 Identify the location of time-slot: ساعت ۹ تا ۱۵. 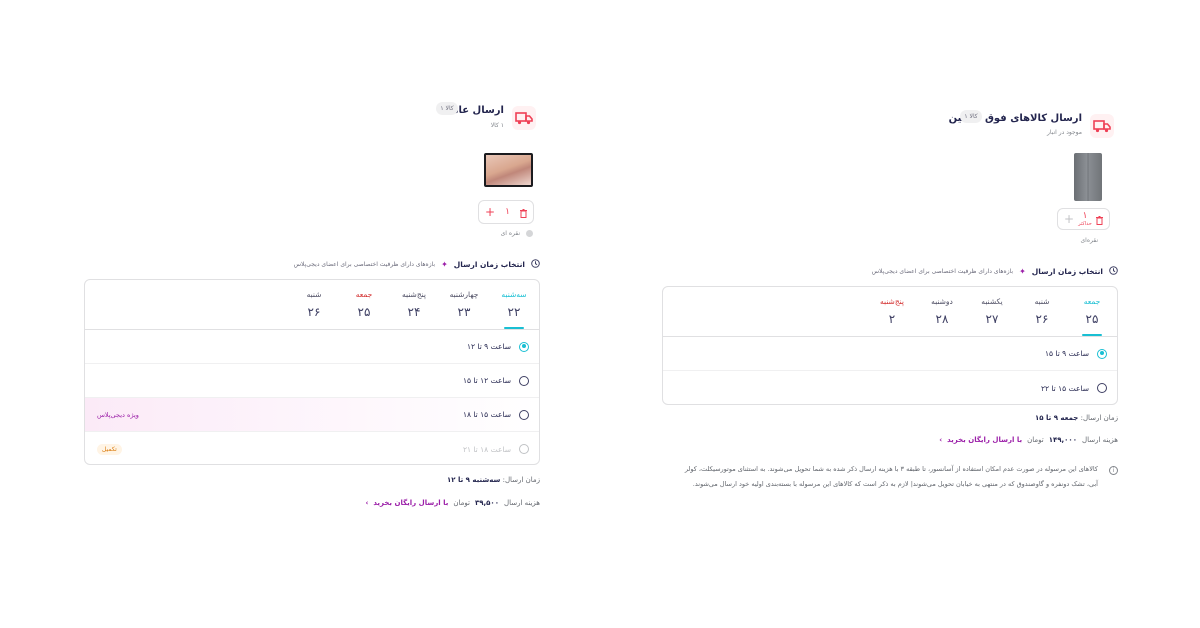
(890, 354).